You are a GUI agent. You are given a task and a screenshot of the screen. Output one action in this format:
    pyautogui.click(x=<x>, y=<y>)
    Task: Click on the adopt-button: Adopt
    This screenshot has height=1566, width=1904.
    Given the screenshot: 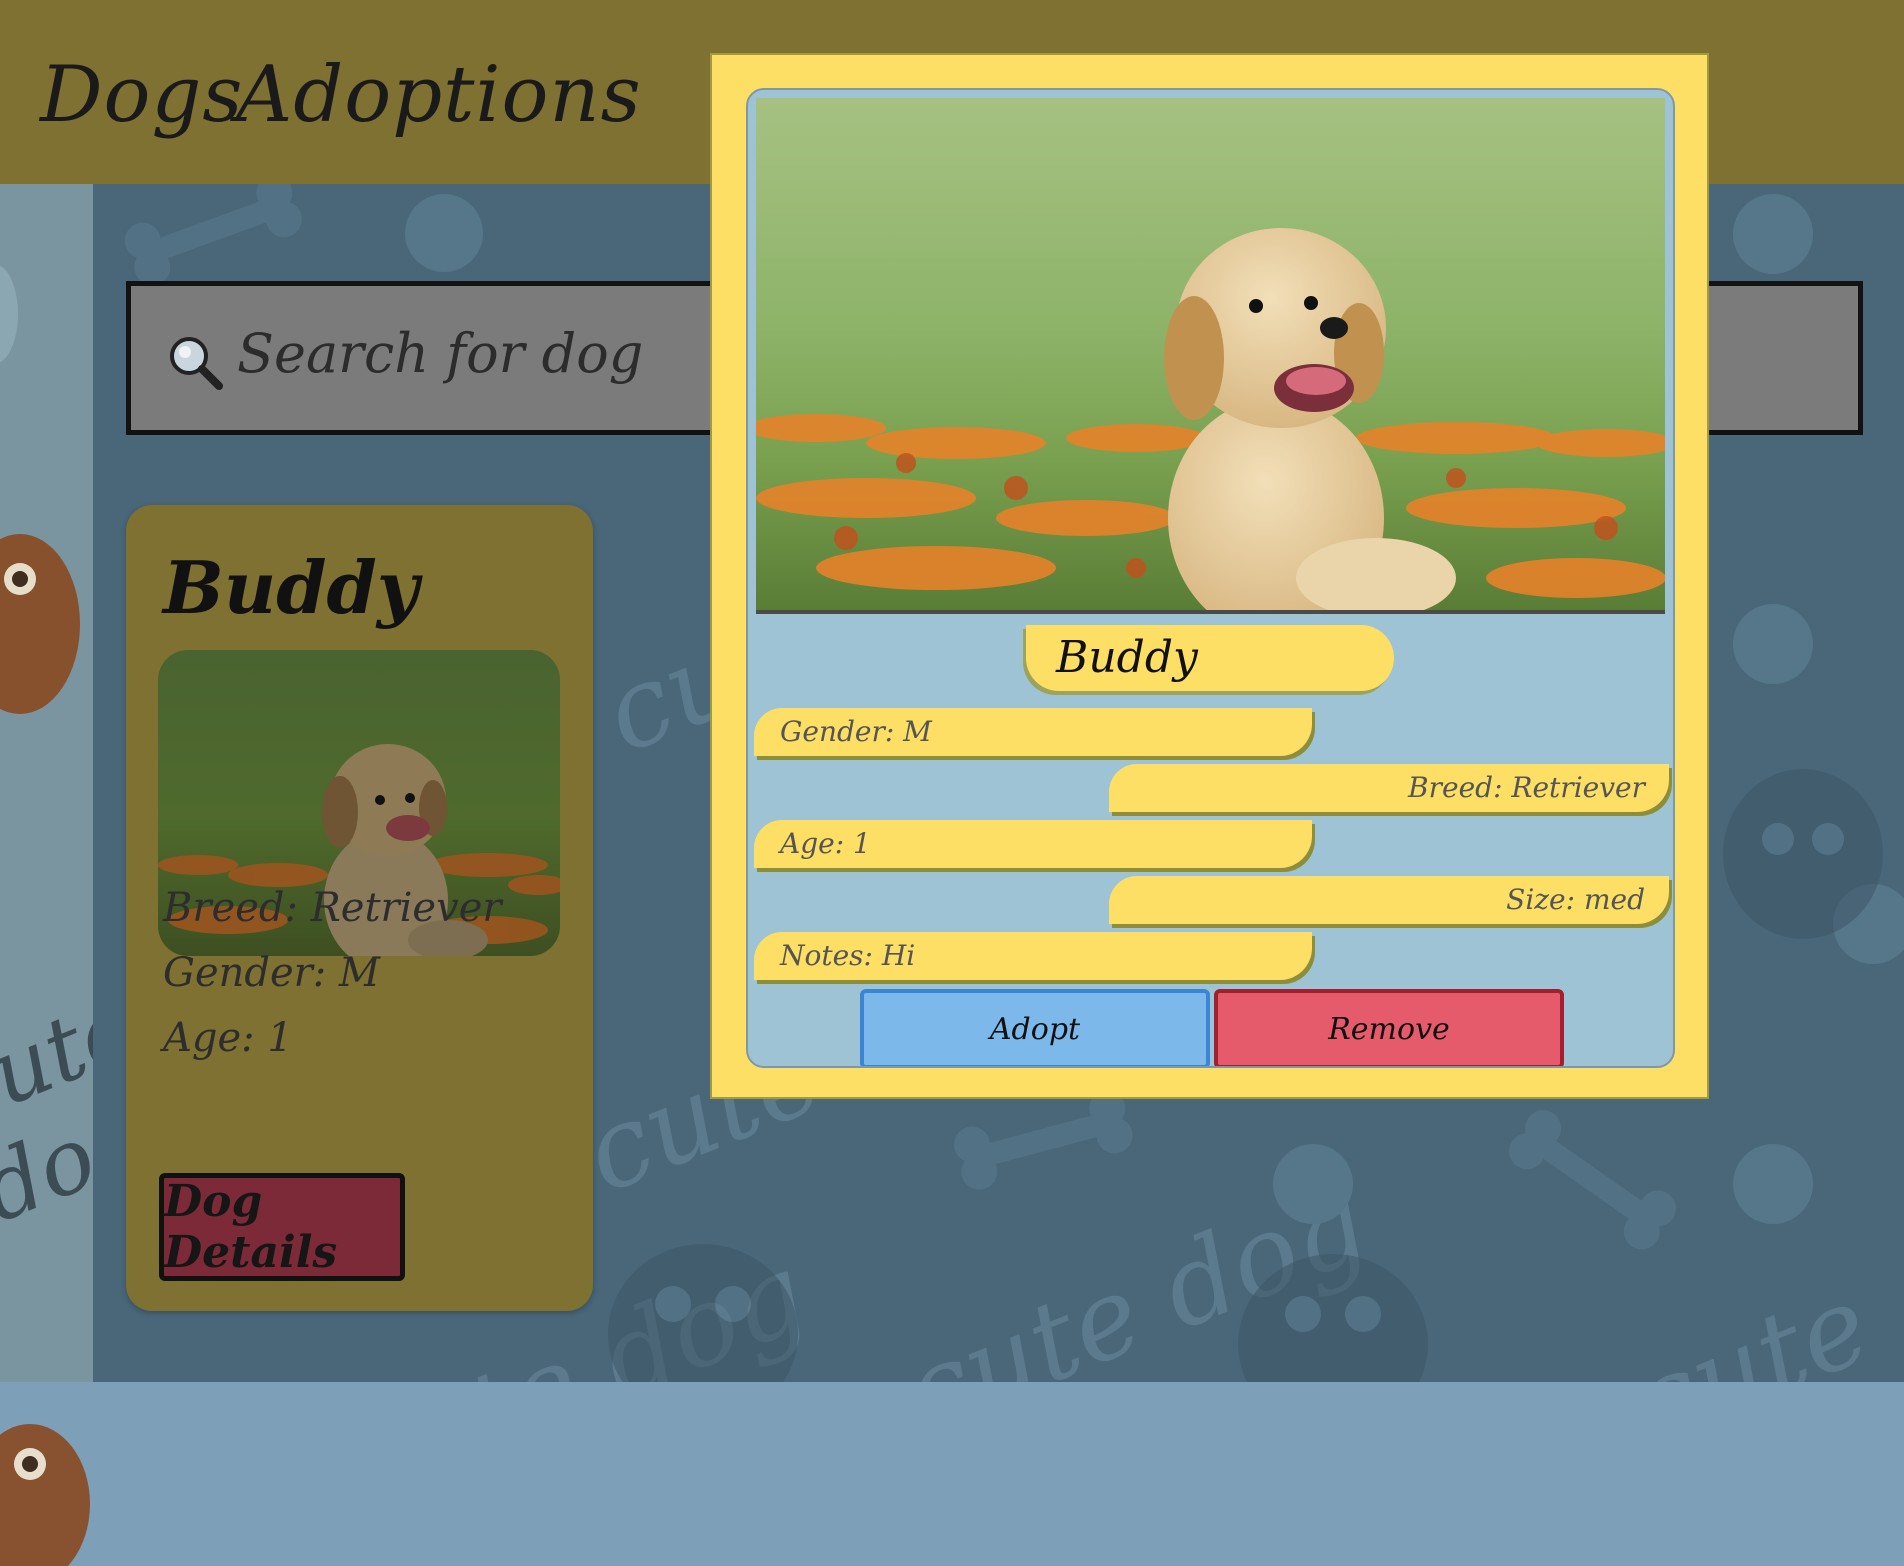 What is the action you would take?
    pyautogui.click(x=1035, y=1027)
    